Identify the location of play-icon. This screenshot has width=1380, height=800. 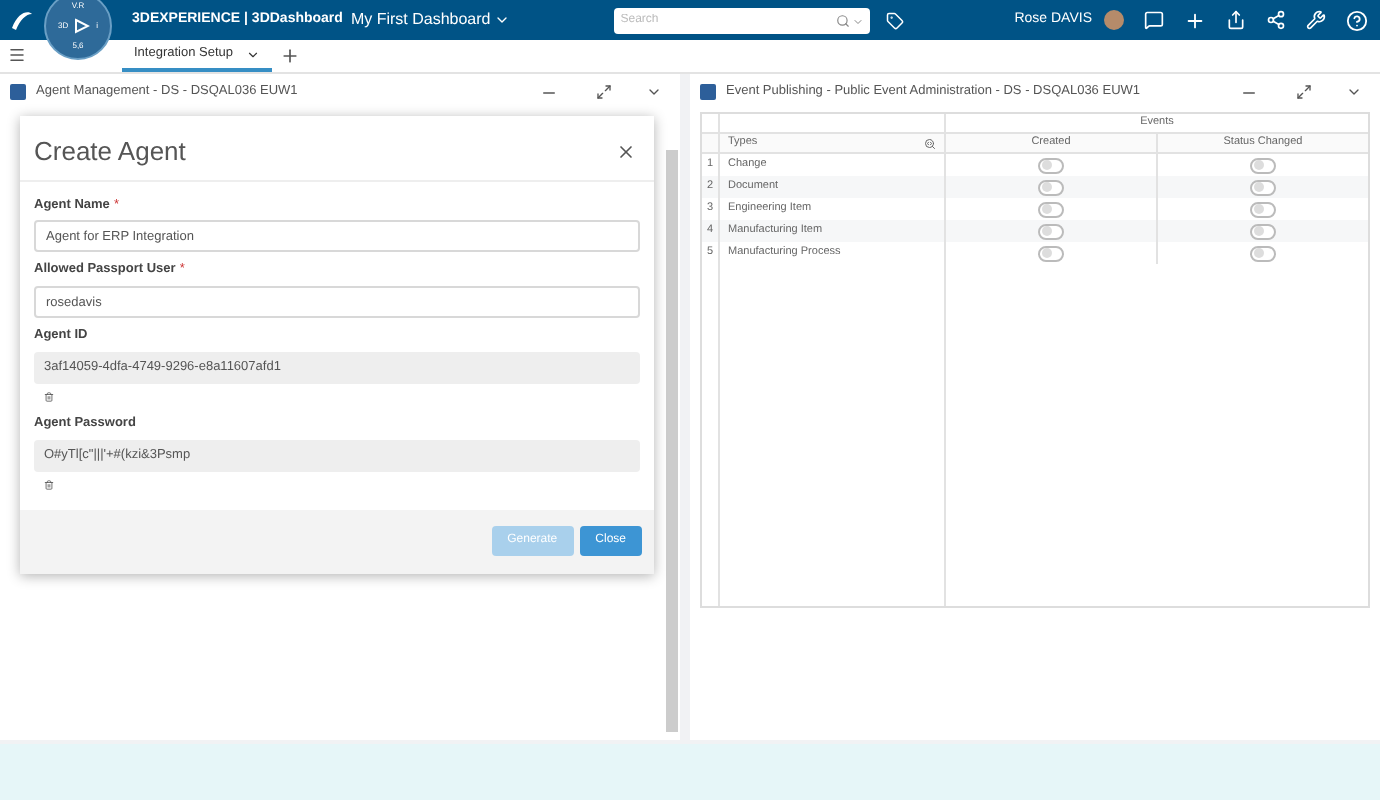
(82, 26).